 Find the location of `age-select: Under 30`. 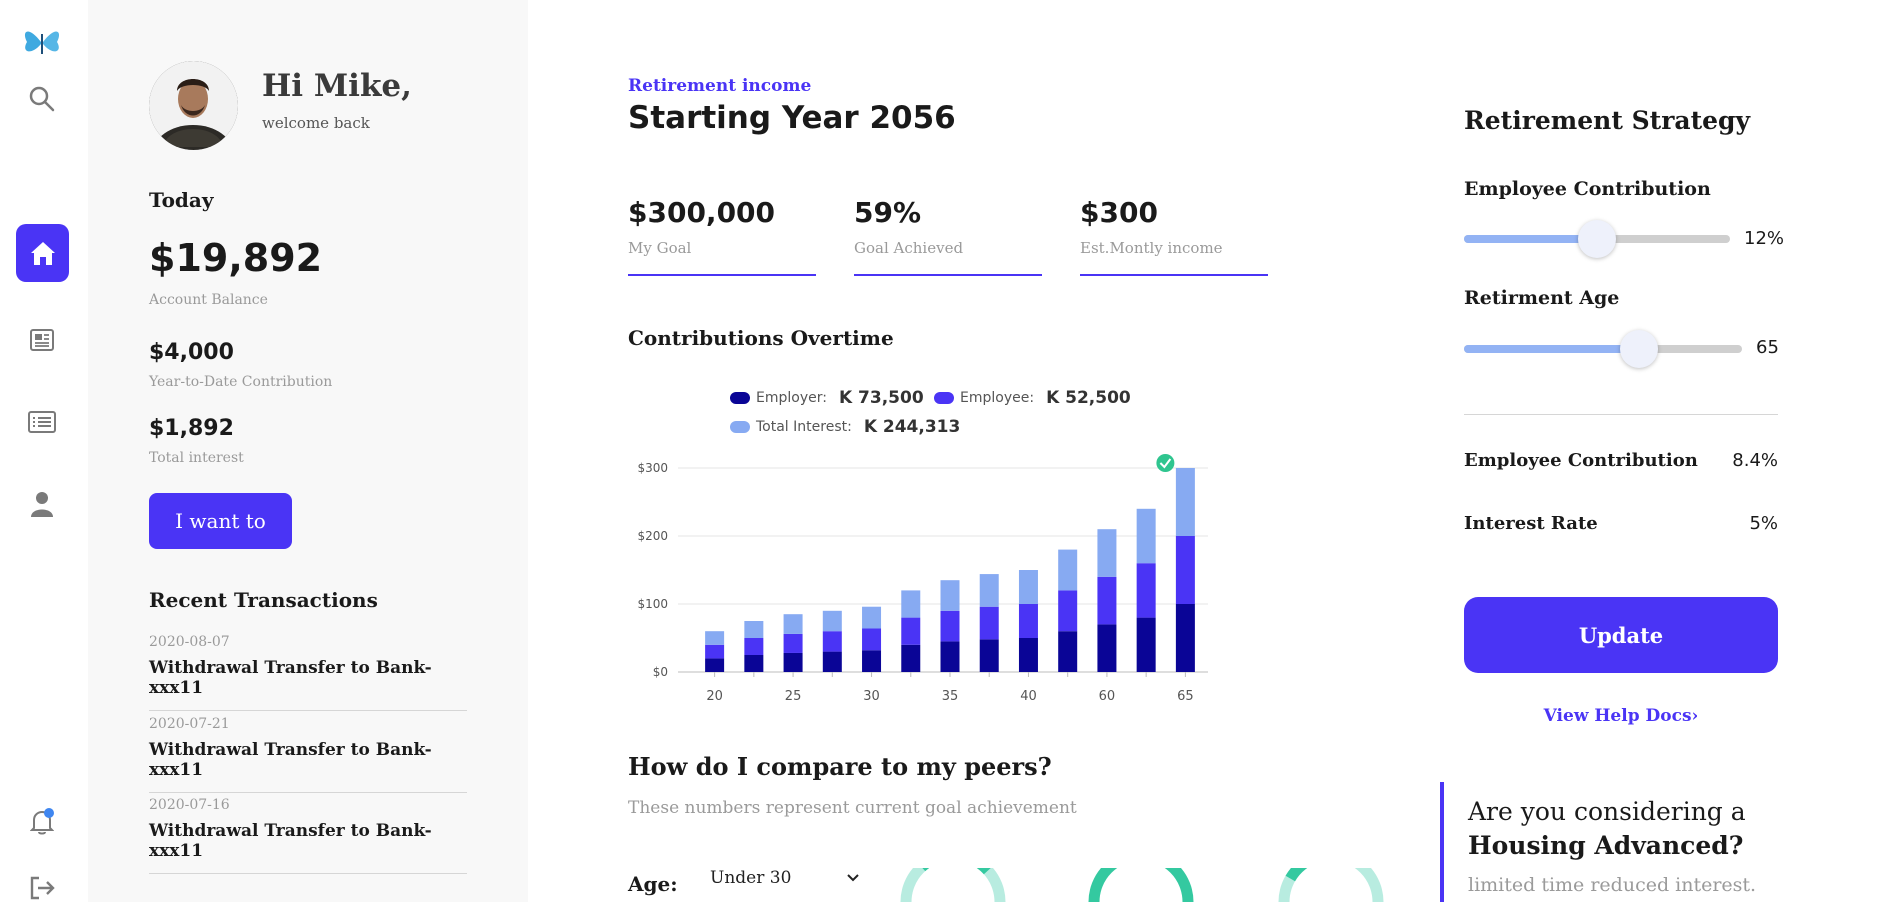

age-select: Under 30 is located at coordinates (785, 878).